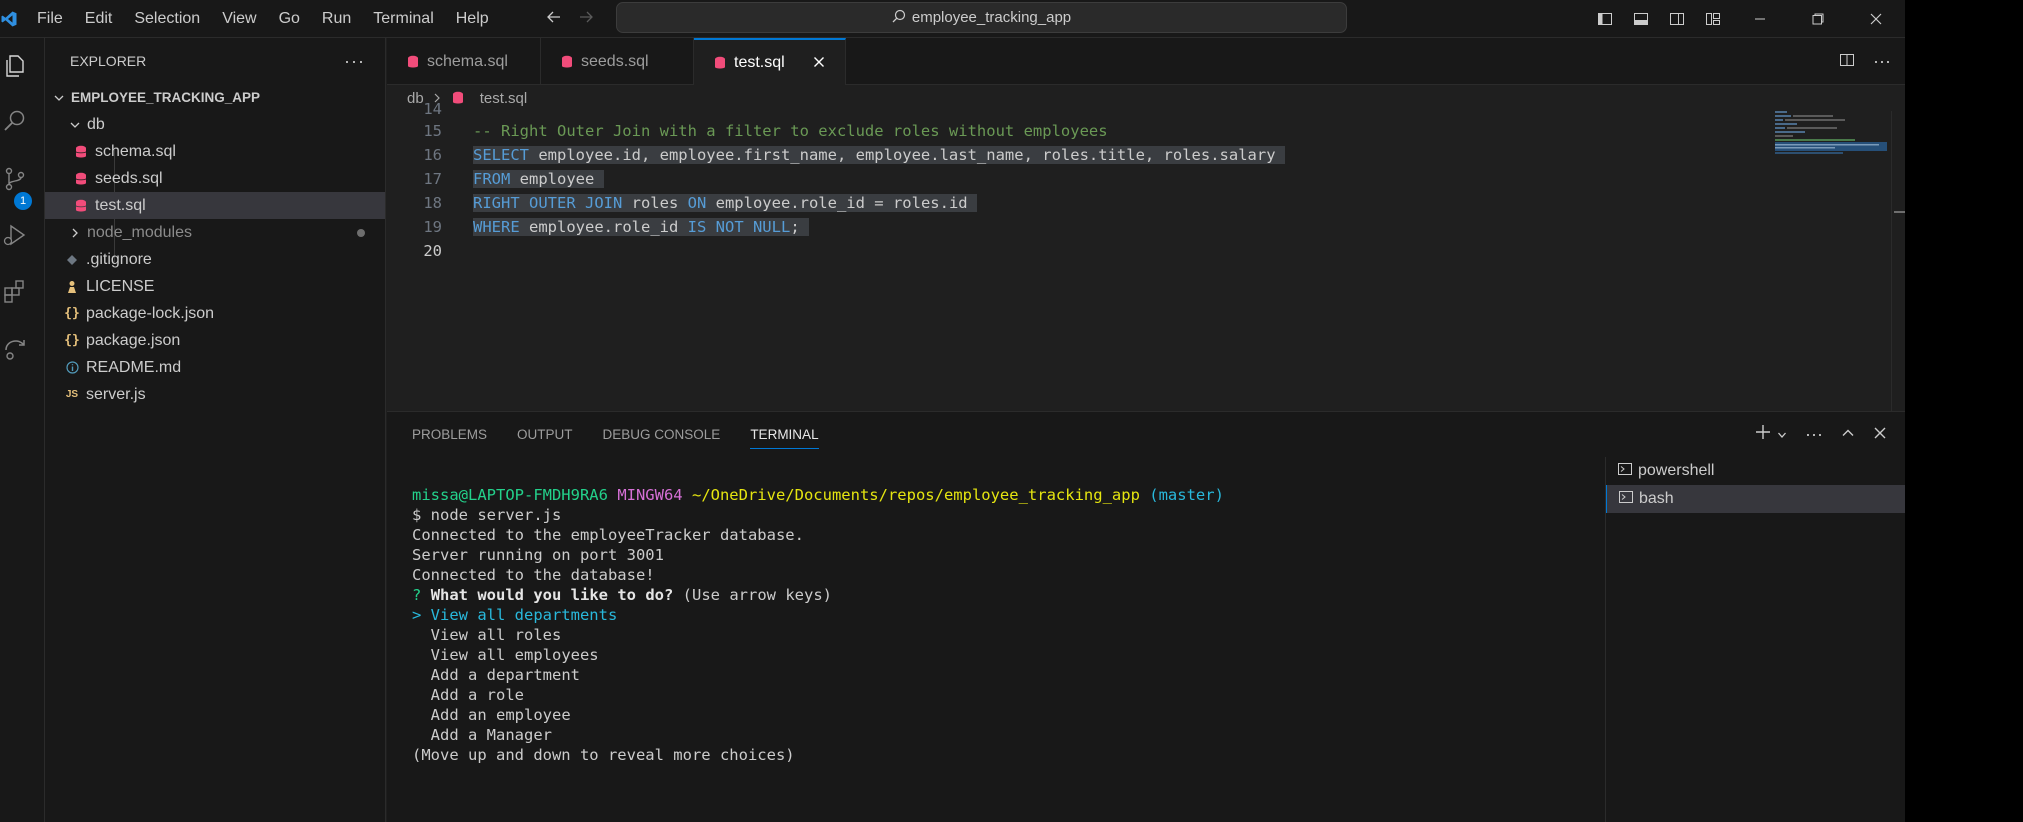 The image size is (2023, 822). Describe the element at coordinates (533, 575) in the screenshot. I see `terminal-line: Connected to the database!` at that location.